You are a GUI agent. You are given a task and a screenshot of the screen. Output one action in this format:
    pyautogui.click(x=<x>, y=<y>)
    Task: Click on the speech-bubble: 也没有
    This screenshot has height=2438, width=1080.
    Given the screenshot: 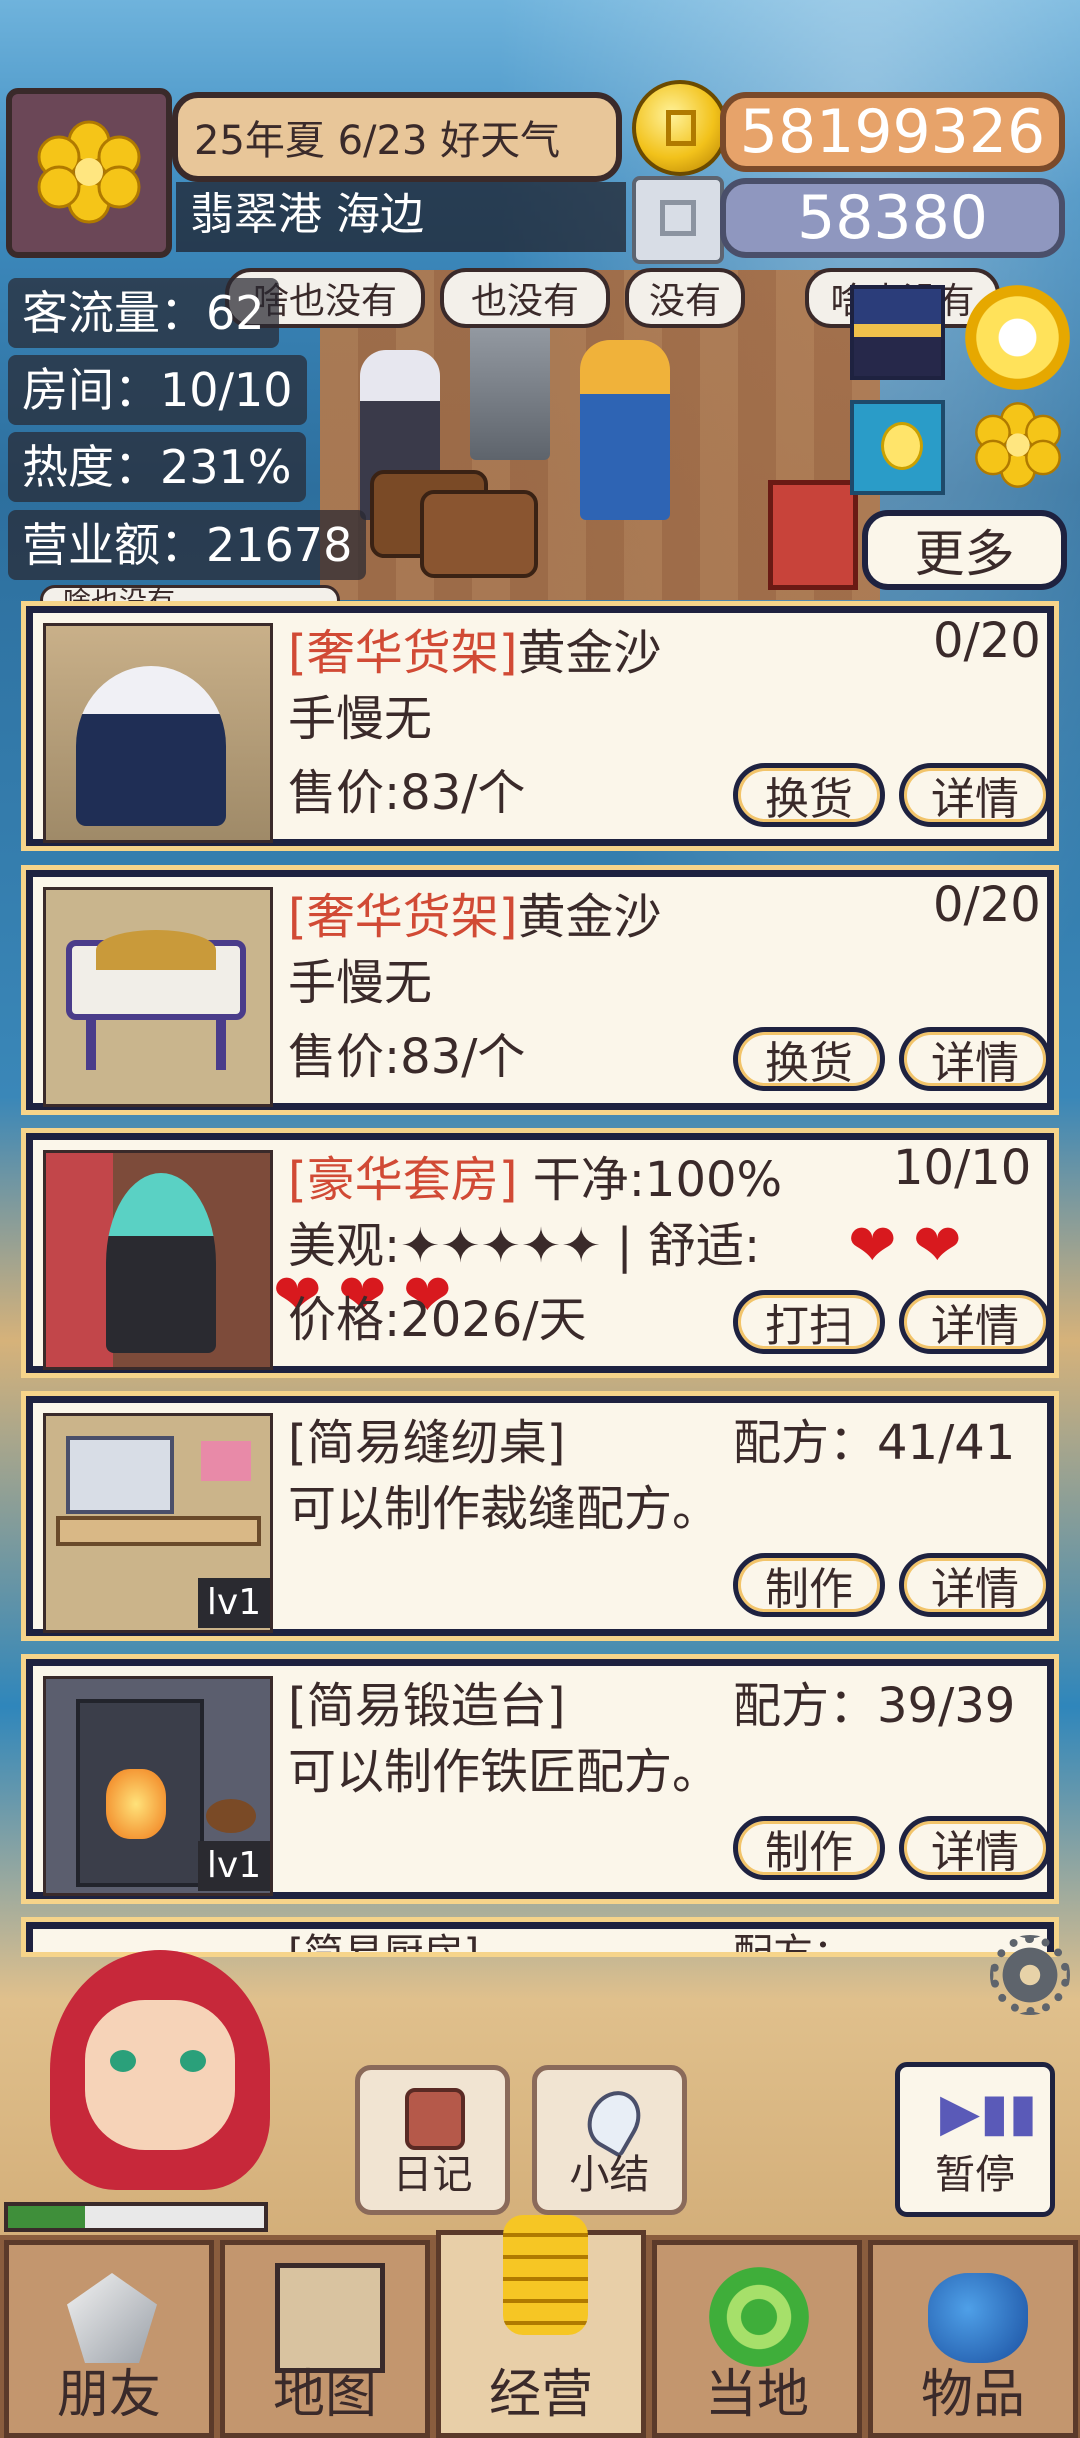 What is the action you would take?
    pyautogui.click(x=525, y=298)
    